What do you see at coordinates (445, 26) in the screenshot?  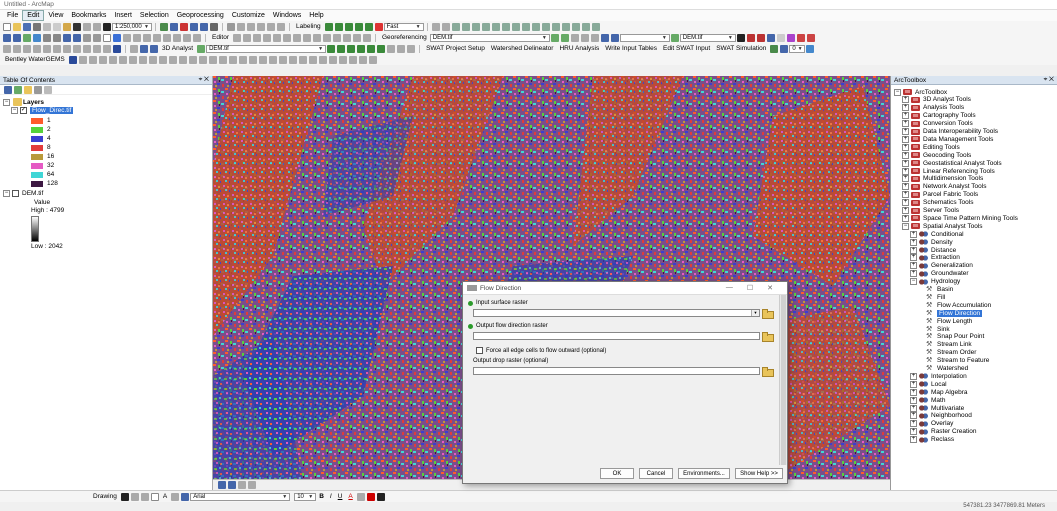 I see `georef-tool-2-icon` at bounding box center [445, 26].